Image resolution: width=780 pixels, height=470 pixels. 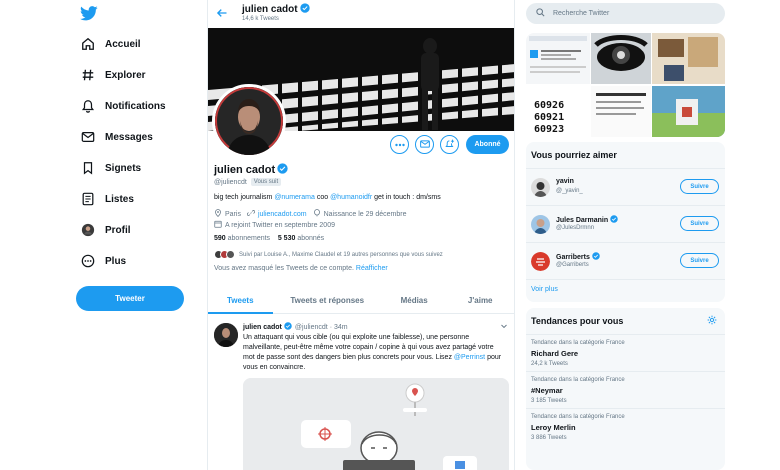 I want to click on nav-label: Notifications, so click(x=135, y=106).